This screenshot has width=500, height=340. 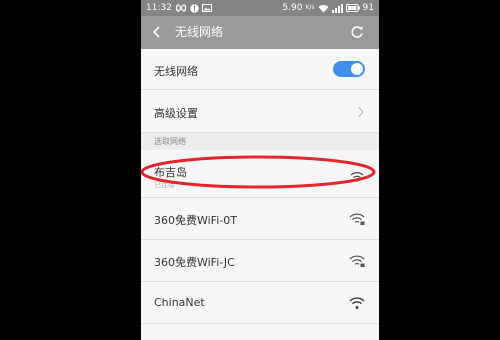 I want to click on choose-network-label: 选取网络, so click(x=170, y=141).